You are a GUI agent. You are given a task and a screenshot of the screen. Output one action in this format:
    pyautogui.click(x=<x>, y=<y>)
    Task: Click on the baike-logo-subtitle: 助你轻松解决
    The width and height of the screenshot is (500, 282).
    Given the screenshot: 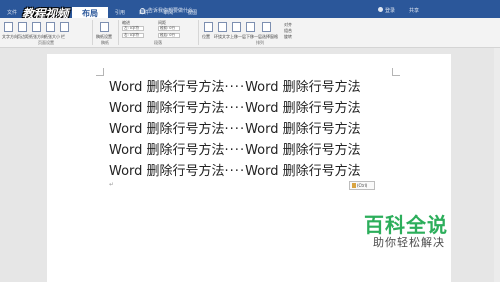 What is the action you would take?
    pyautogui.click(x=409, y=242)
    